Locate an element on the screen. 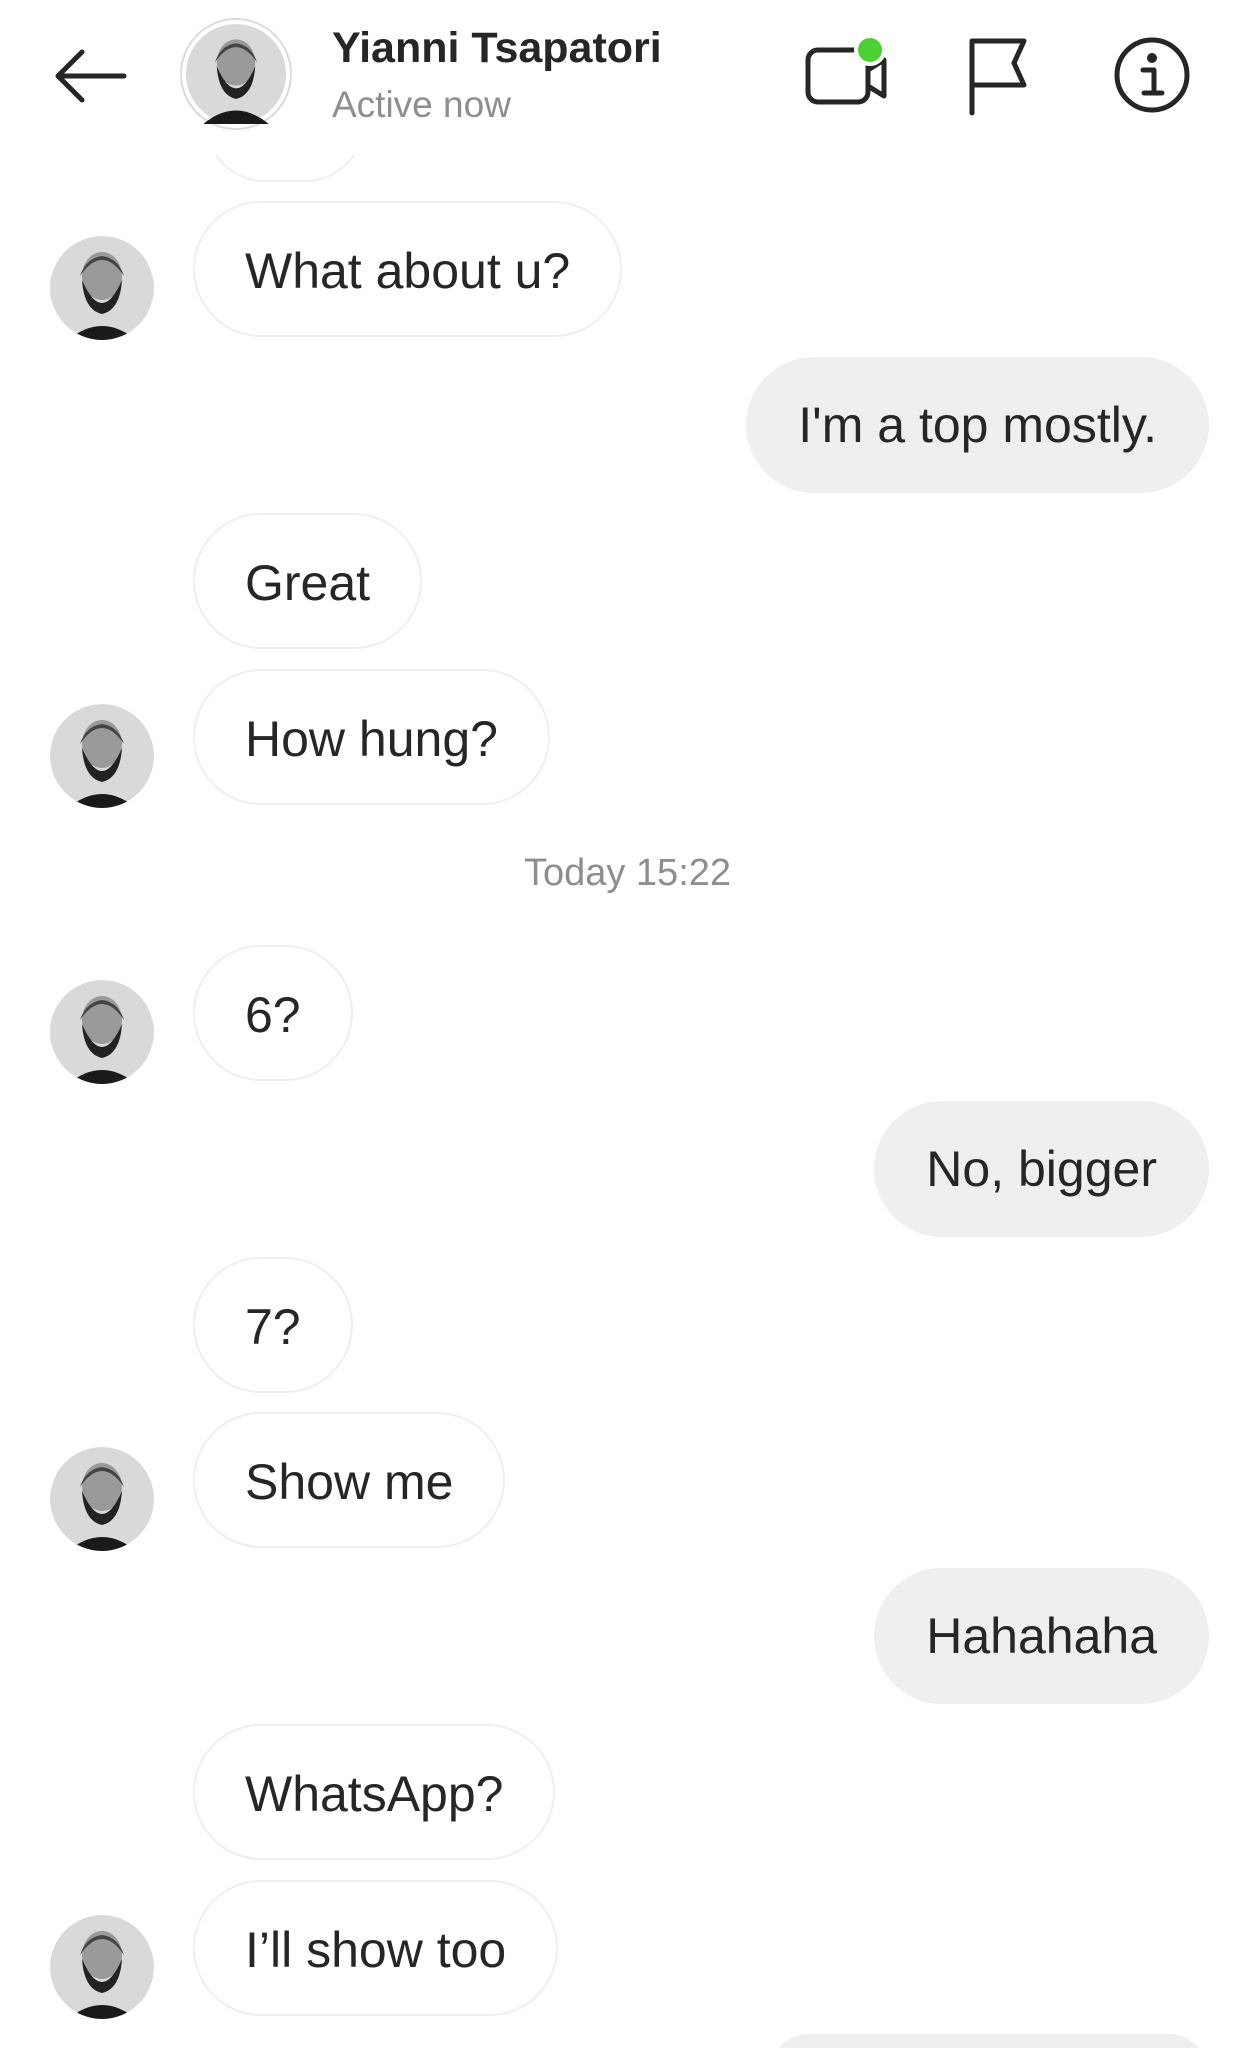 The image size is (1255, 2048). back-button is located at coordinates (89, 76).